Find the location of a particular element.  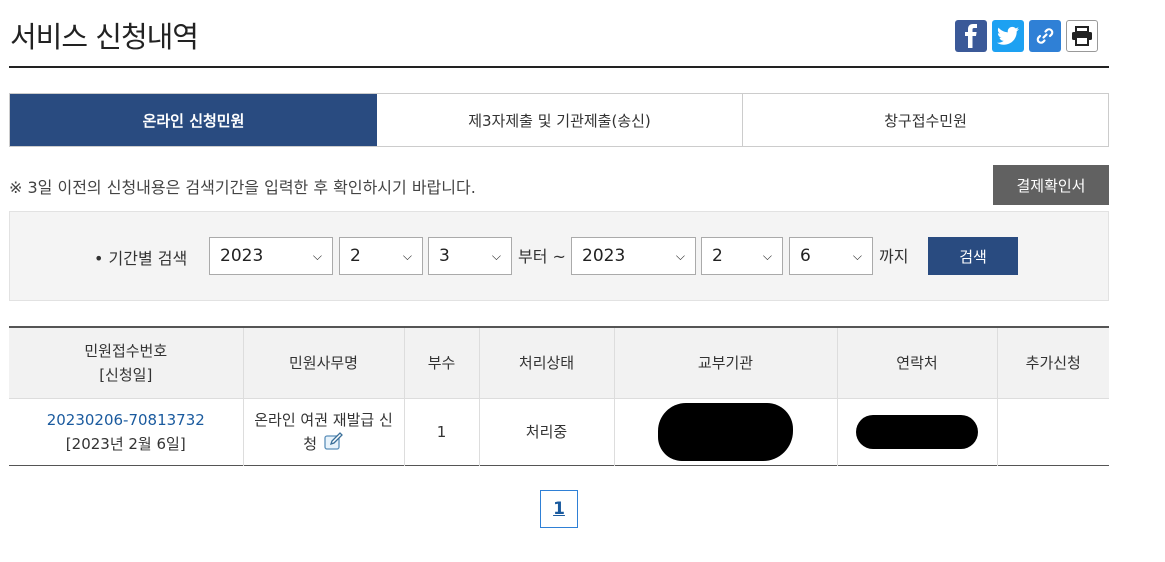

search-button: 검색 is located at coordinates (973, 256).